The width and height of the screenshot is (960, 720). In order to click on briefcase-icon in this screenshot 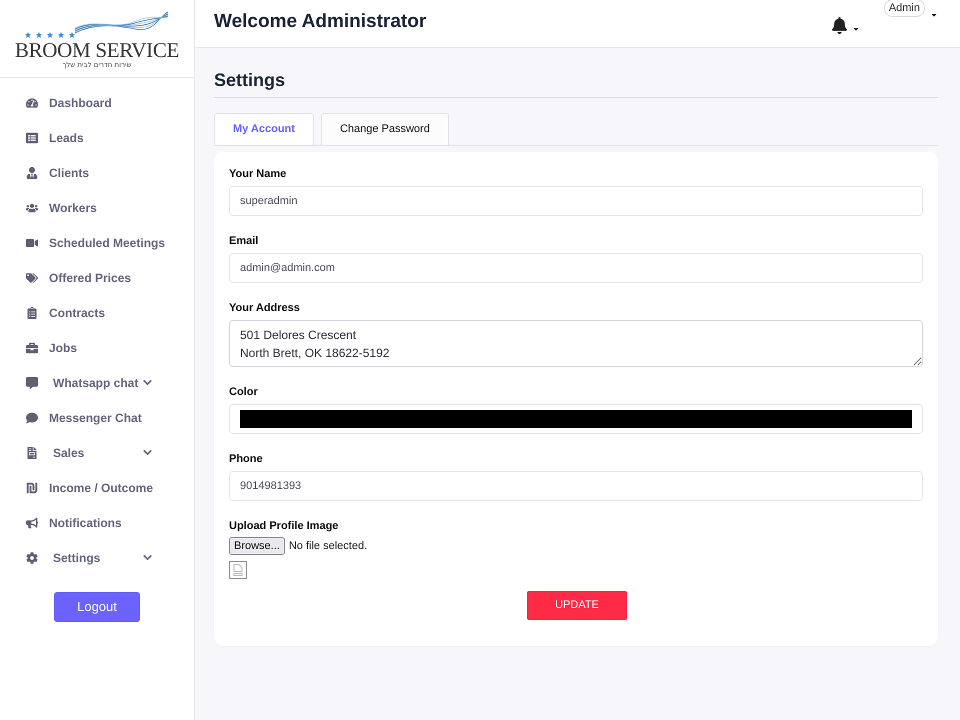, I will do `click(32, 348)`.